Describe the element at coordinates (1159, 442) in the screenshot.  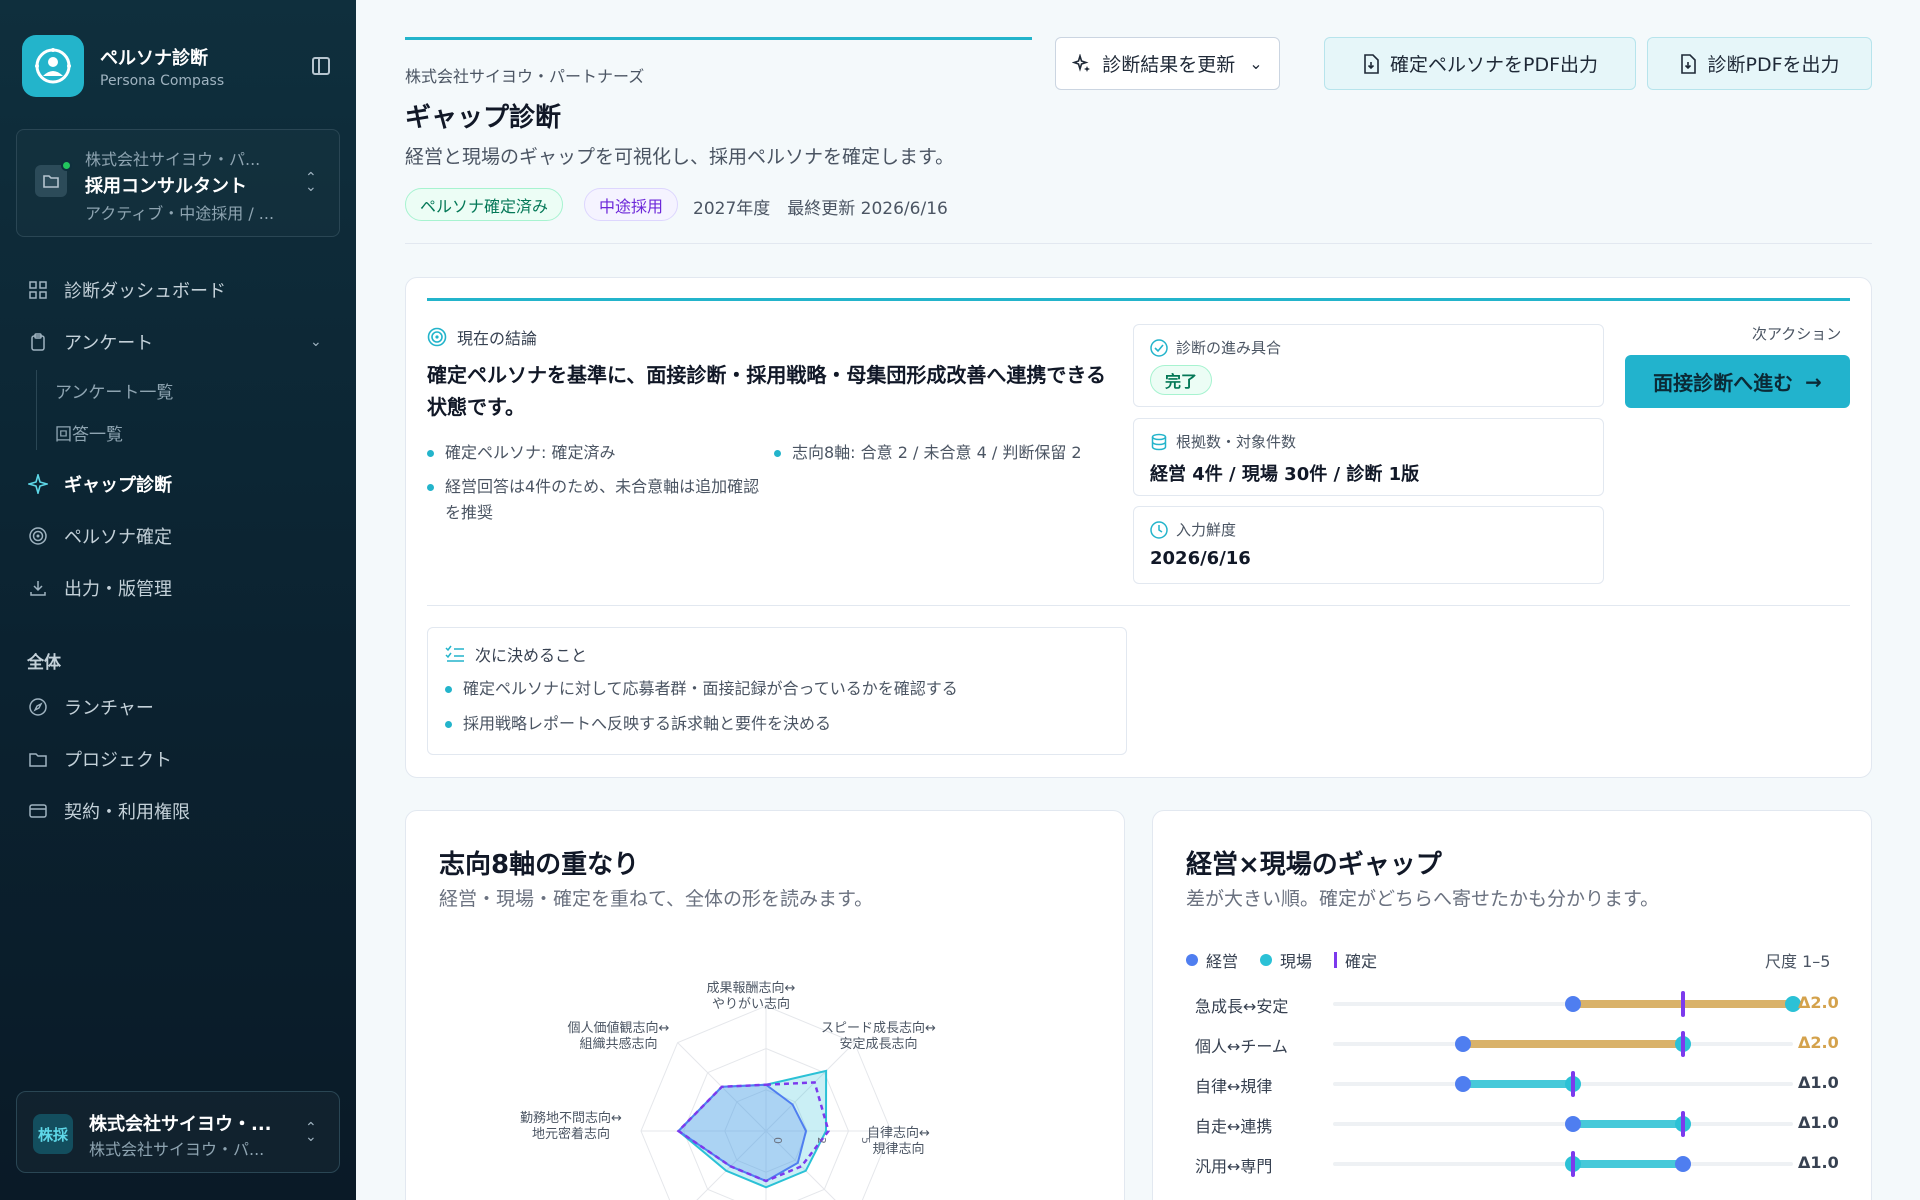
I see `database-icon` at that location.